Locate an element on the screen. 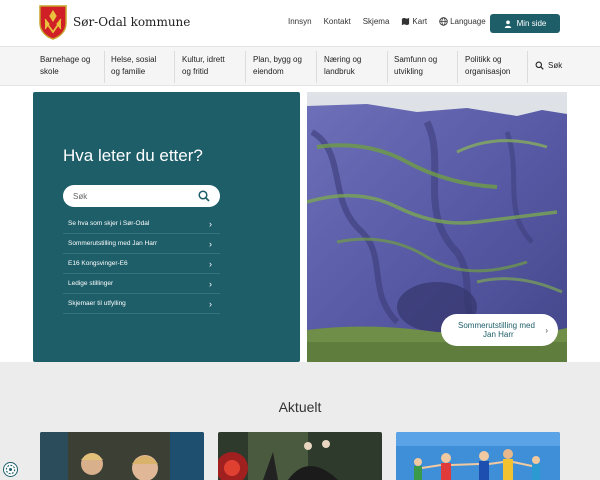 The height and width of the screenshot is (480, 600). link-kart: Kart is located at coordinates (414, 21).